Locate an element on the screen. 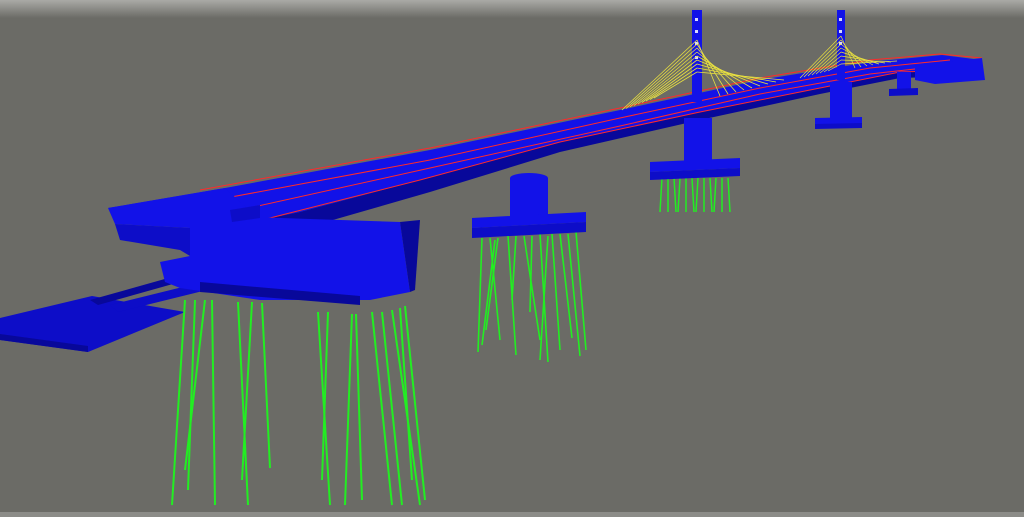 The image size is (1024, 517). piles-near is located at coordinates (298, 402).